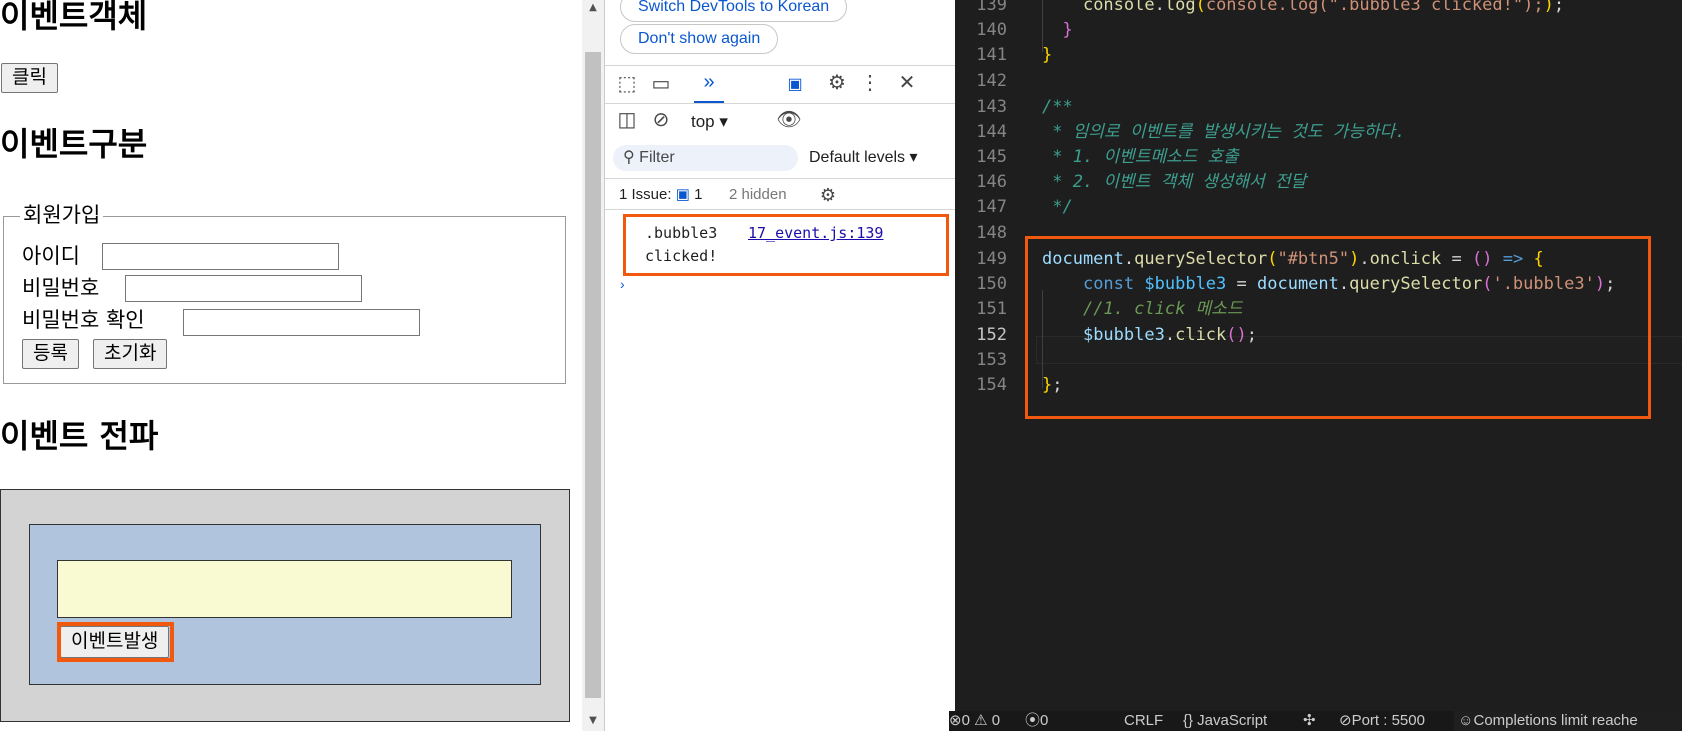  I want to click on code-line-140: }, so click(1067, 30).